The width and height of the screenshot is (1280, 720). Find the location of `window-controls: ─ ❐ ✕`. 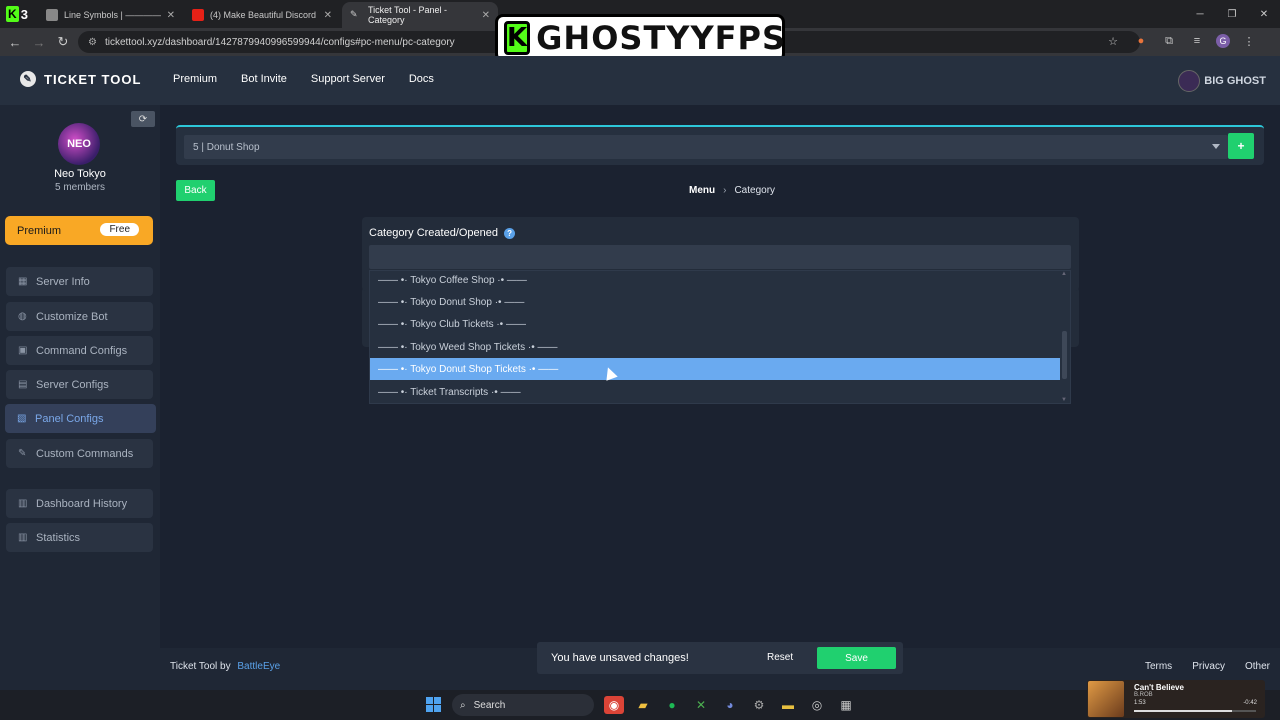

window-controls: ─ ❐ ✕ is located at coordinates (1232, 14).